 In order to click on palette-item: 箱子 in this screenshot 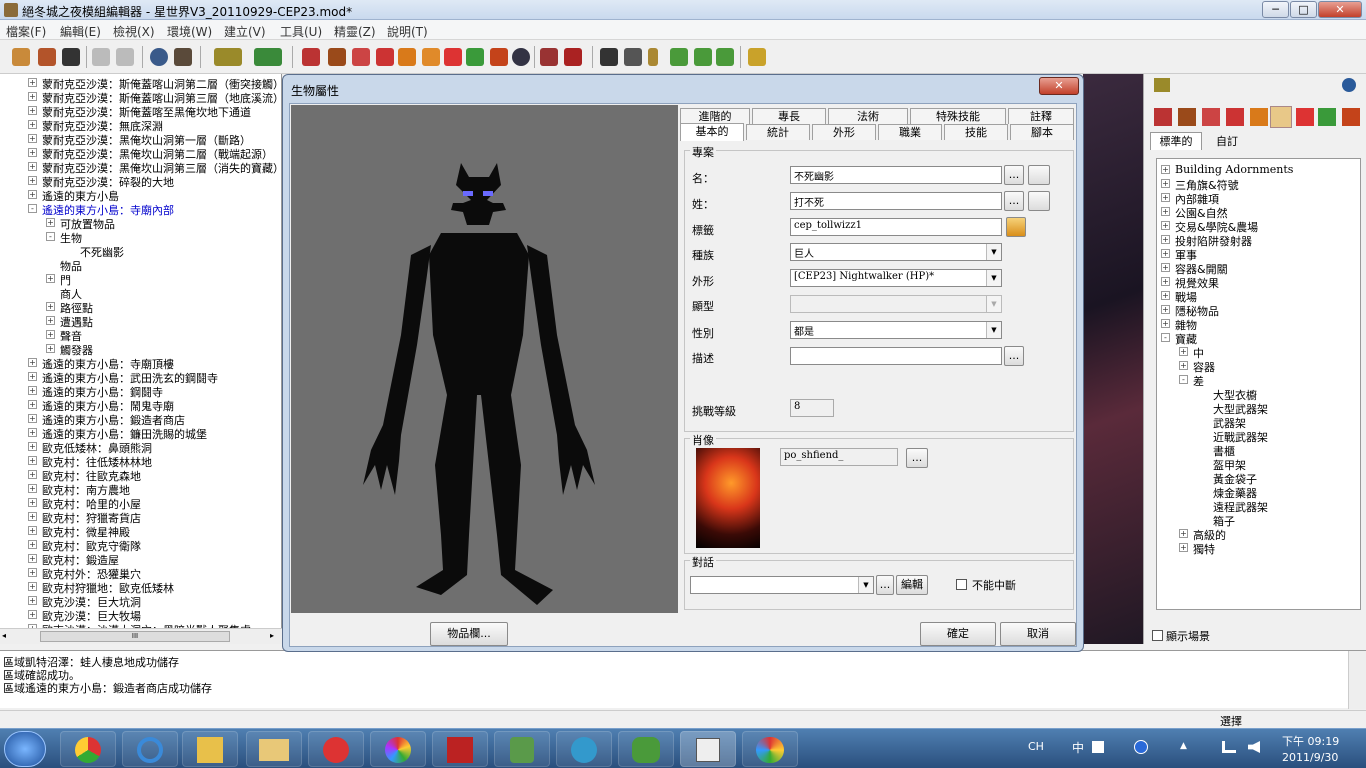, I will do `click(1224, 520)`.